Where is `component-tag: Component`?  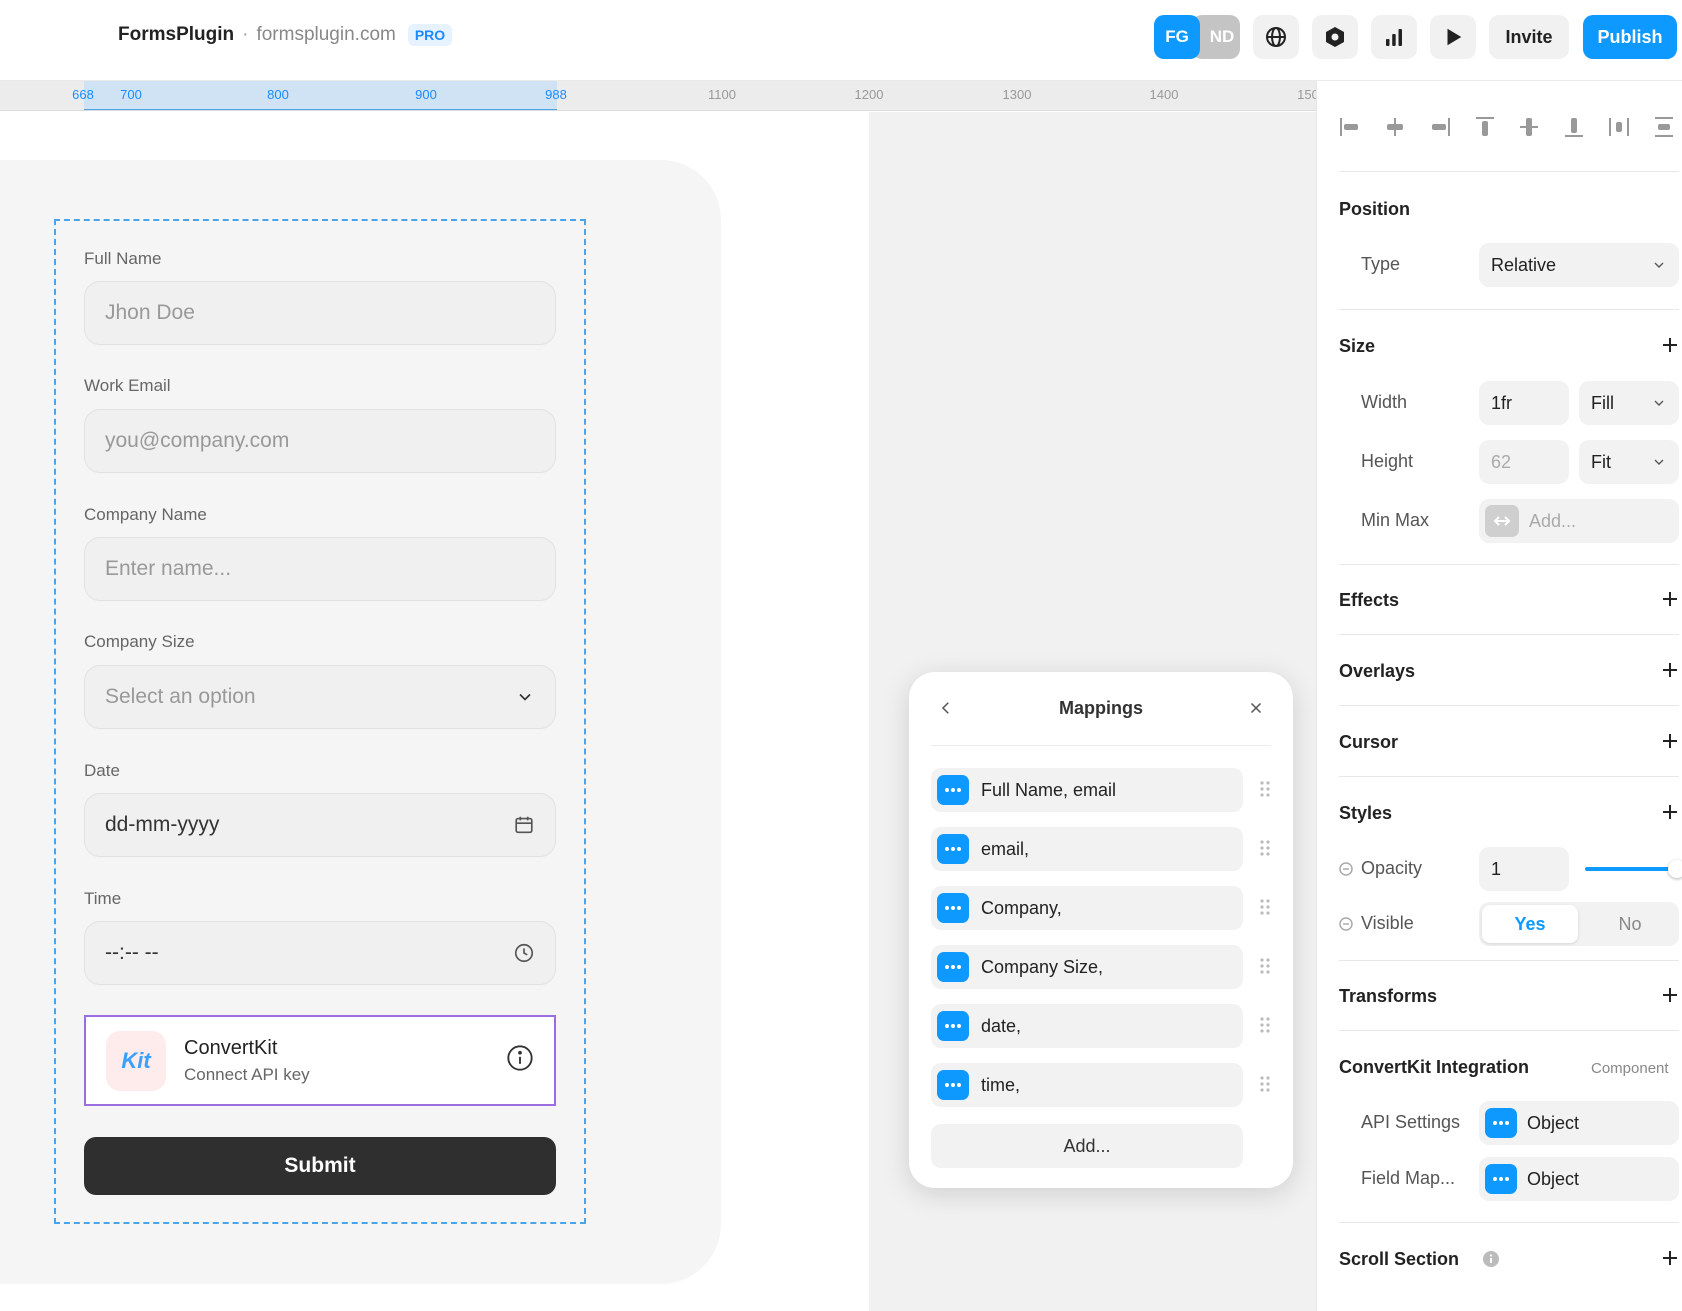 component-tag: Component is located at coordinates (1630, 1068).